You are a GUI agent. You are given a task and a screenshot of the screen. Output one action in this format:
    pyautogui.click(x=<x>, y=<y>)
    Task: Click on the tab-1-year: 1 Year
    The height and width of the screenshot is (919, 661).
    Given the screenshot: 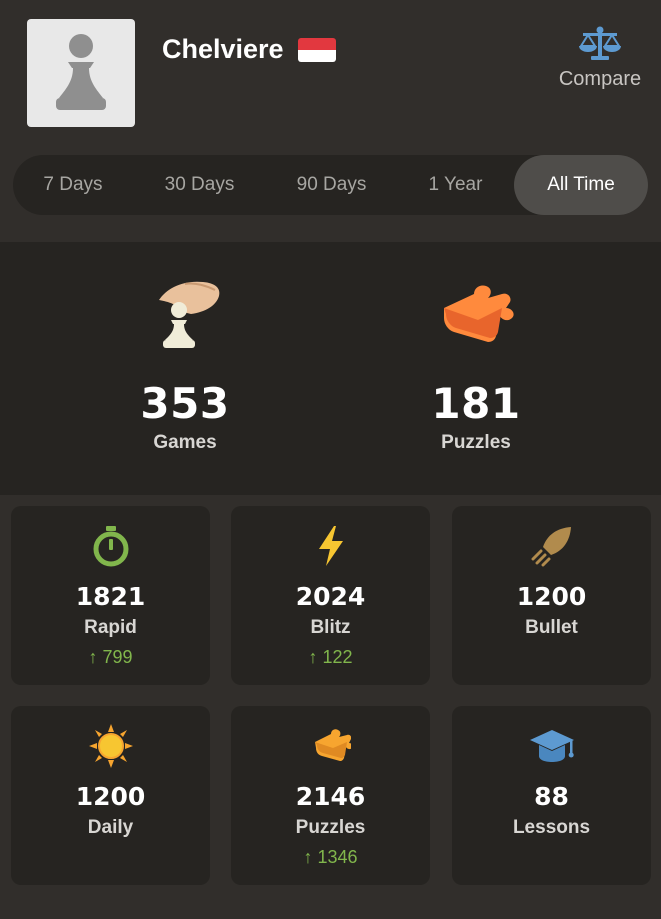 What is the action you would take?
    pyautogui.click(x=455, y=185)
    